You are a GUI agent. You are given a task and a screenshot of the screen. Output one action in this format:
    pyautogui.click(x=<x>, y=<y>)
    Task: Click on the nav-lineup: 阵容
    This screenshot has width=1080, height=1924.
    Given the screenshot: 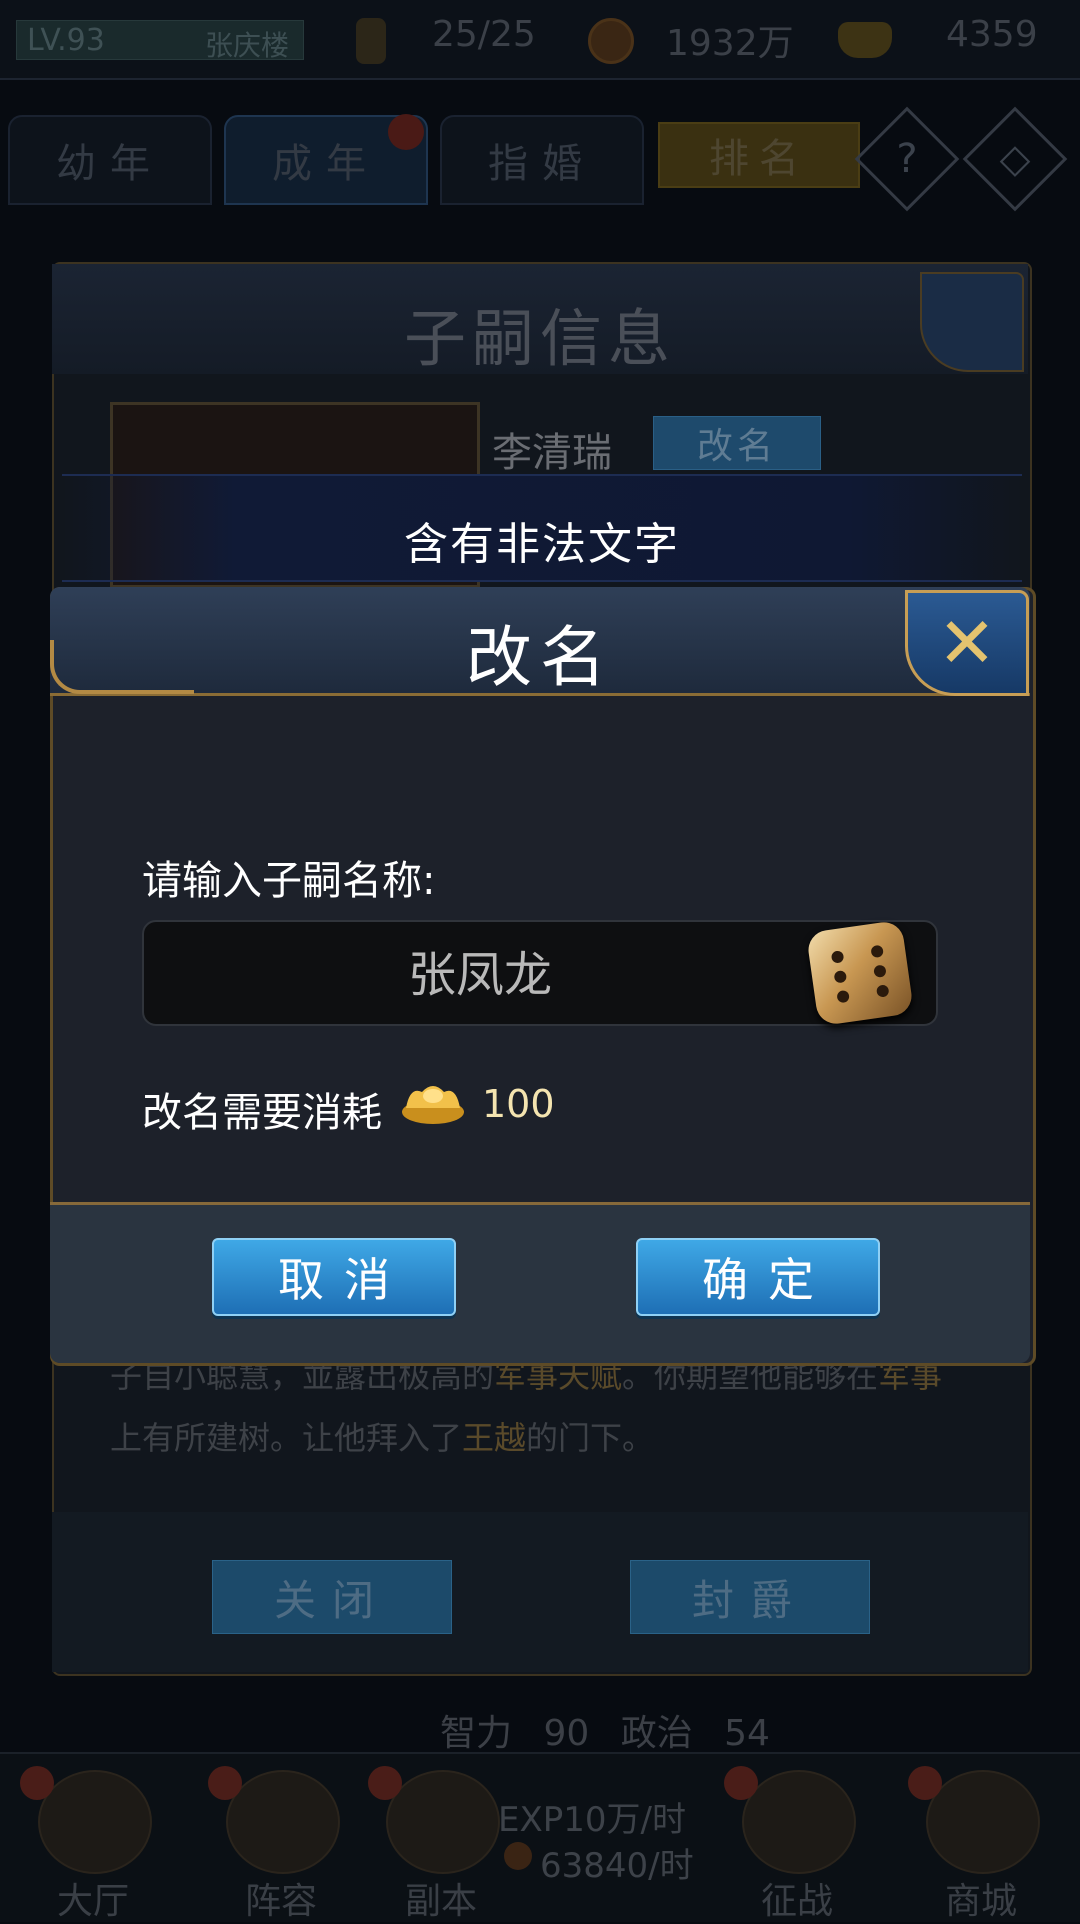 What is the action you would take?
    pyautogui.click(x=281, y=1841)
    